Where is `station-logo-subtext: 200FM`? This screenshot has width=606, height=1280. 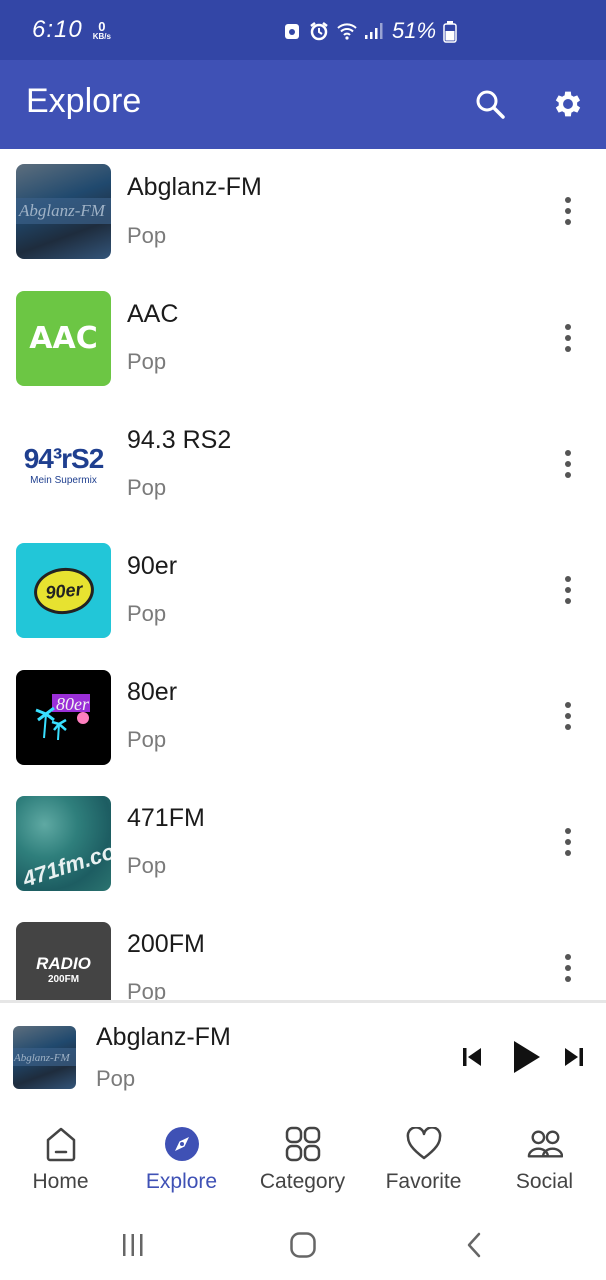 station-logo-subtext: 200FM is located at coordinates (63, 979).